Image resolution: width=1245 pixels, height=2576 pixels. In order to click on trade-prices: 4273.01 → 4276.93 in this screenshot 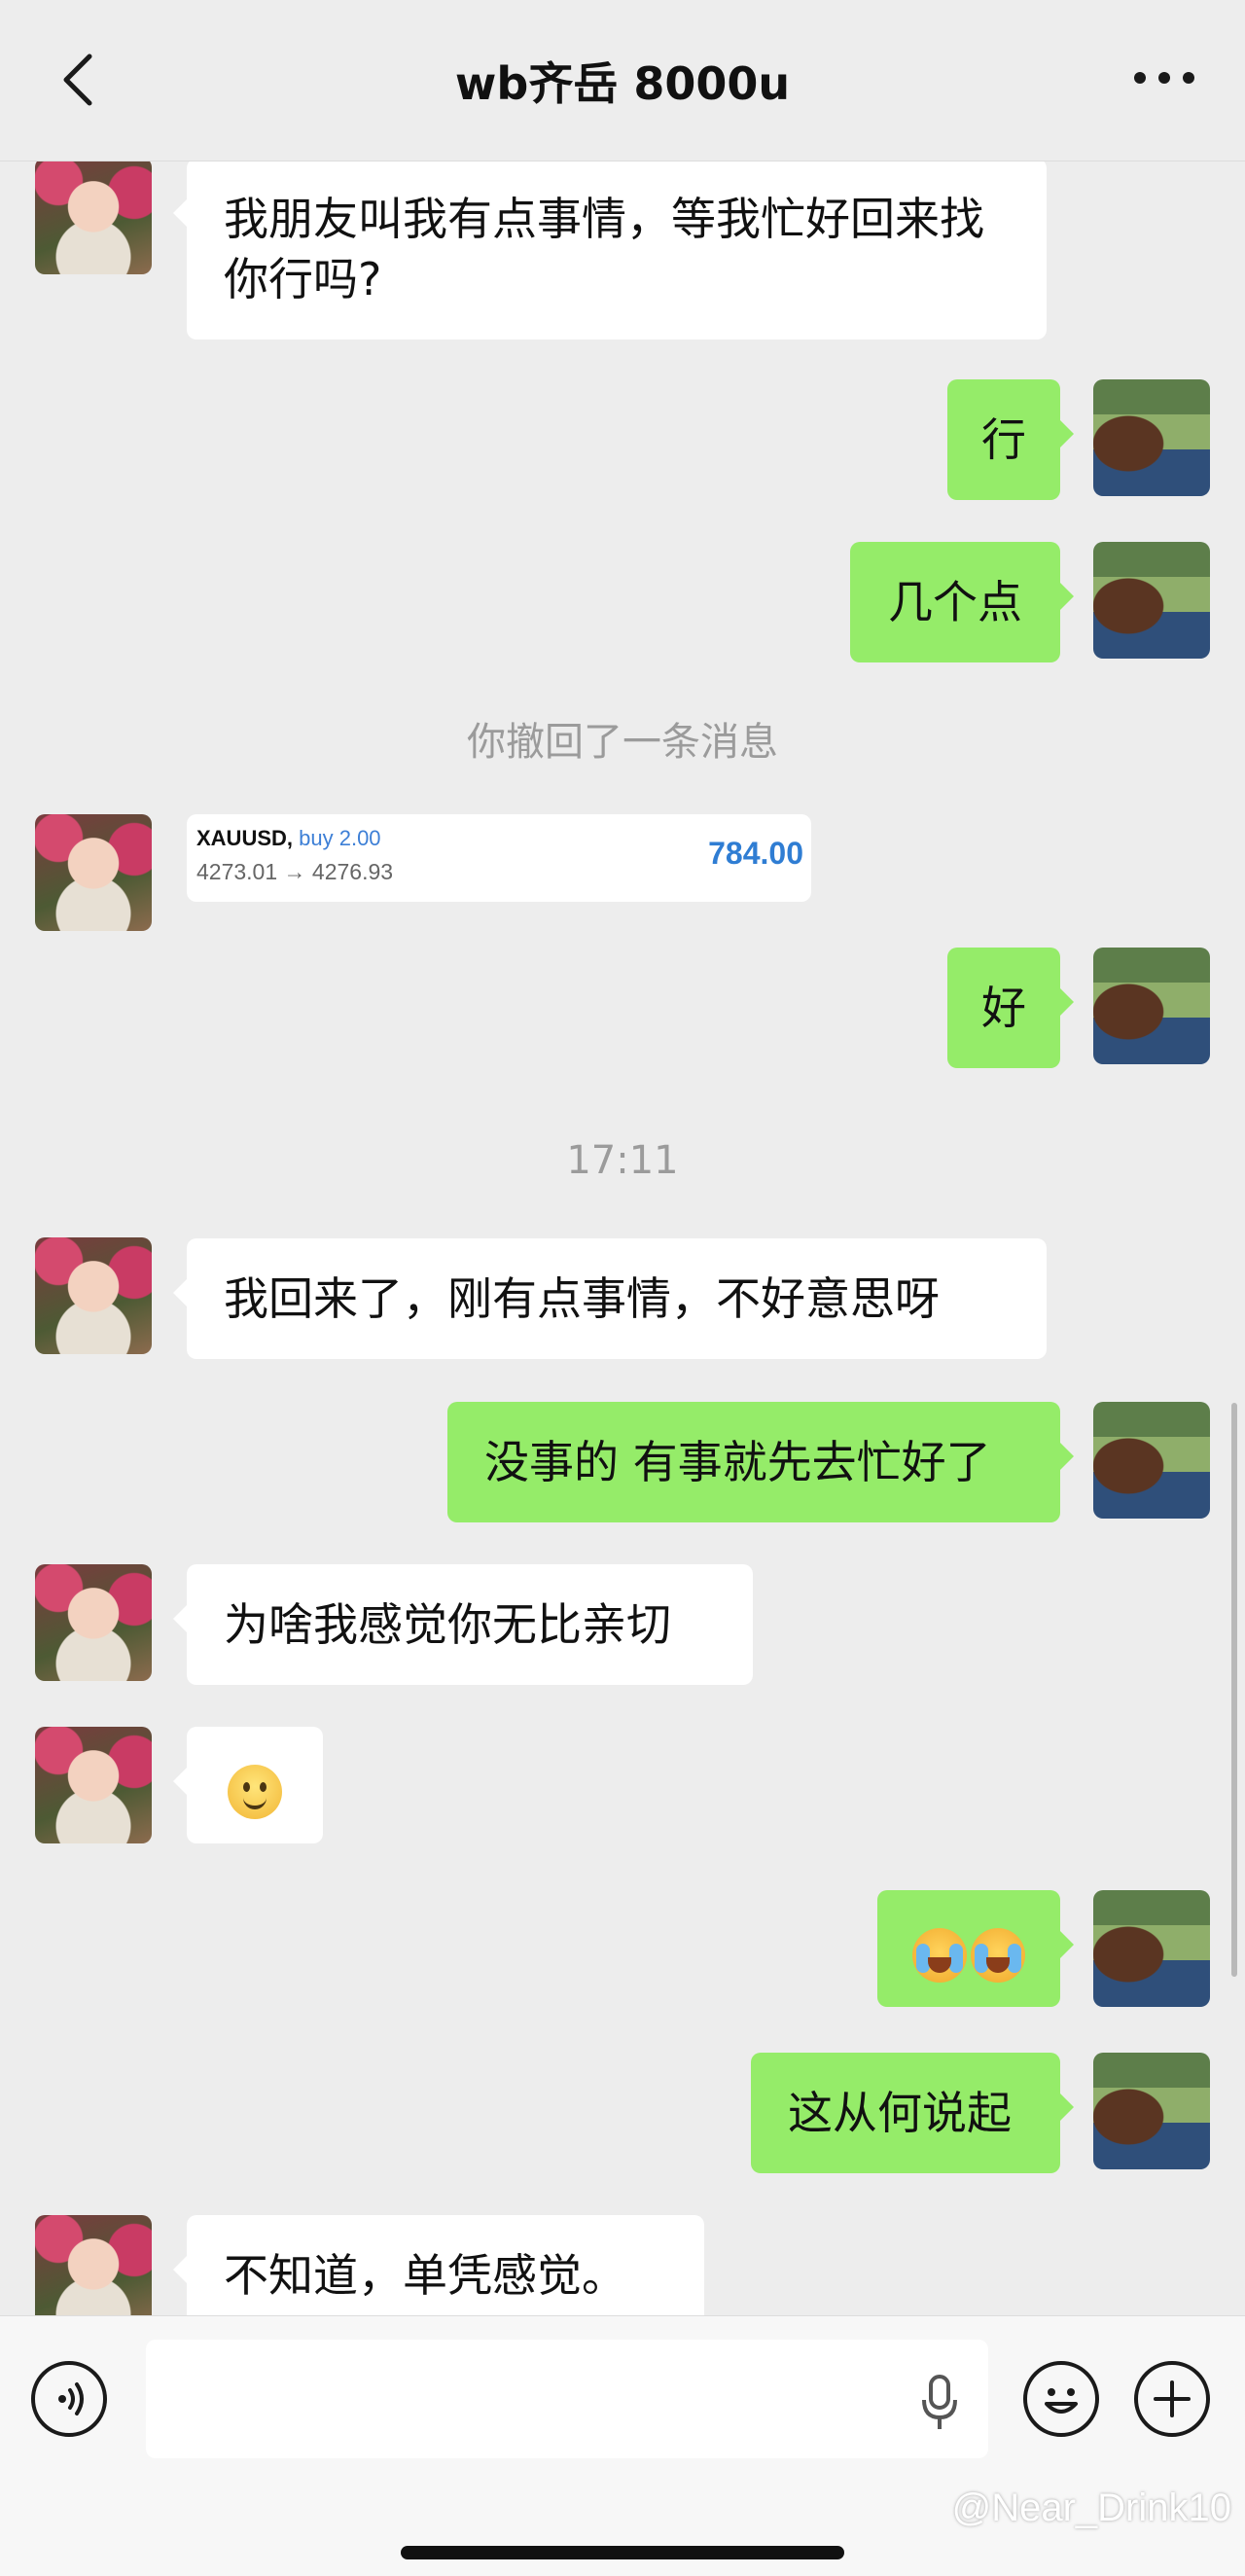, I will do `click(295, 871)`.